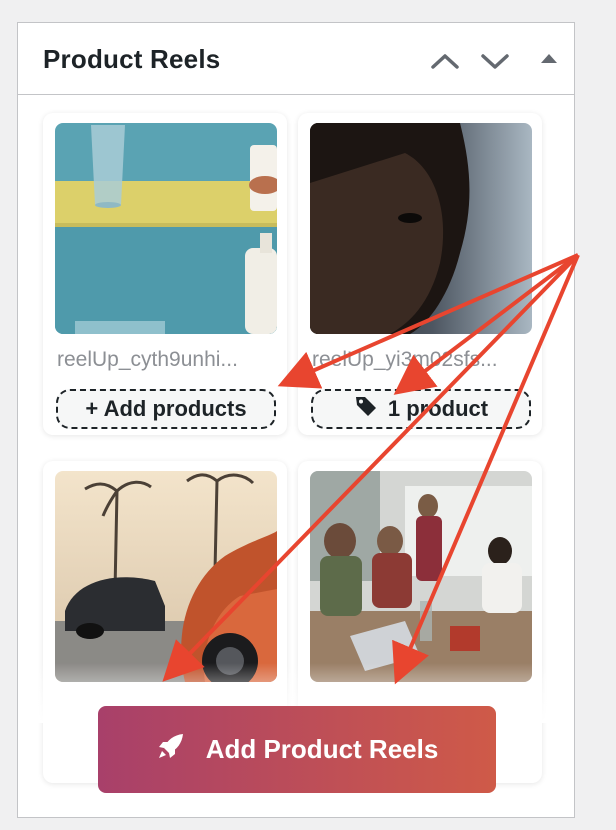  I want to click on products-count-label: 1 product, so click(438, 408).